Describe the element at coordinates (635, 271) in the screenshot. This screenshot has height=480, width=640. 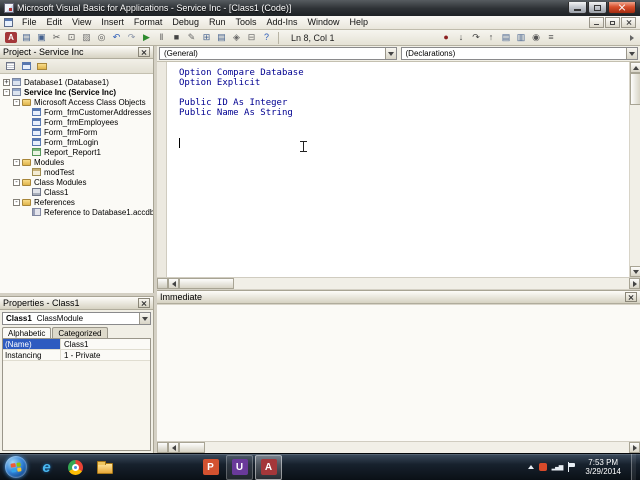
I see `scroll-down-button` at that location.